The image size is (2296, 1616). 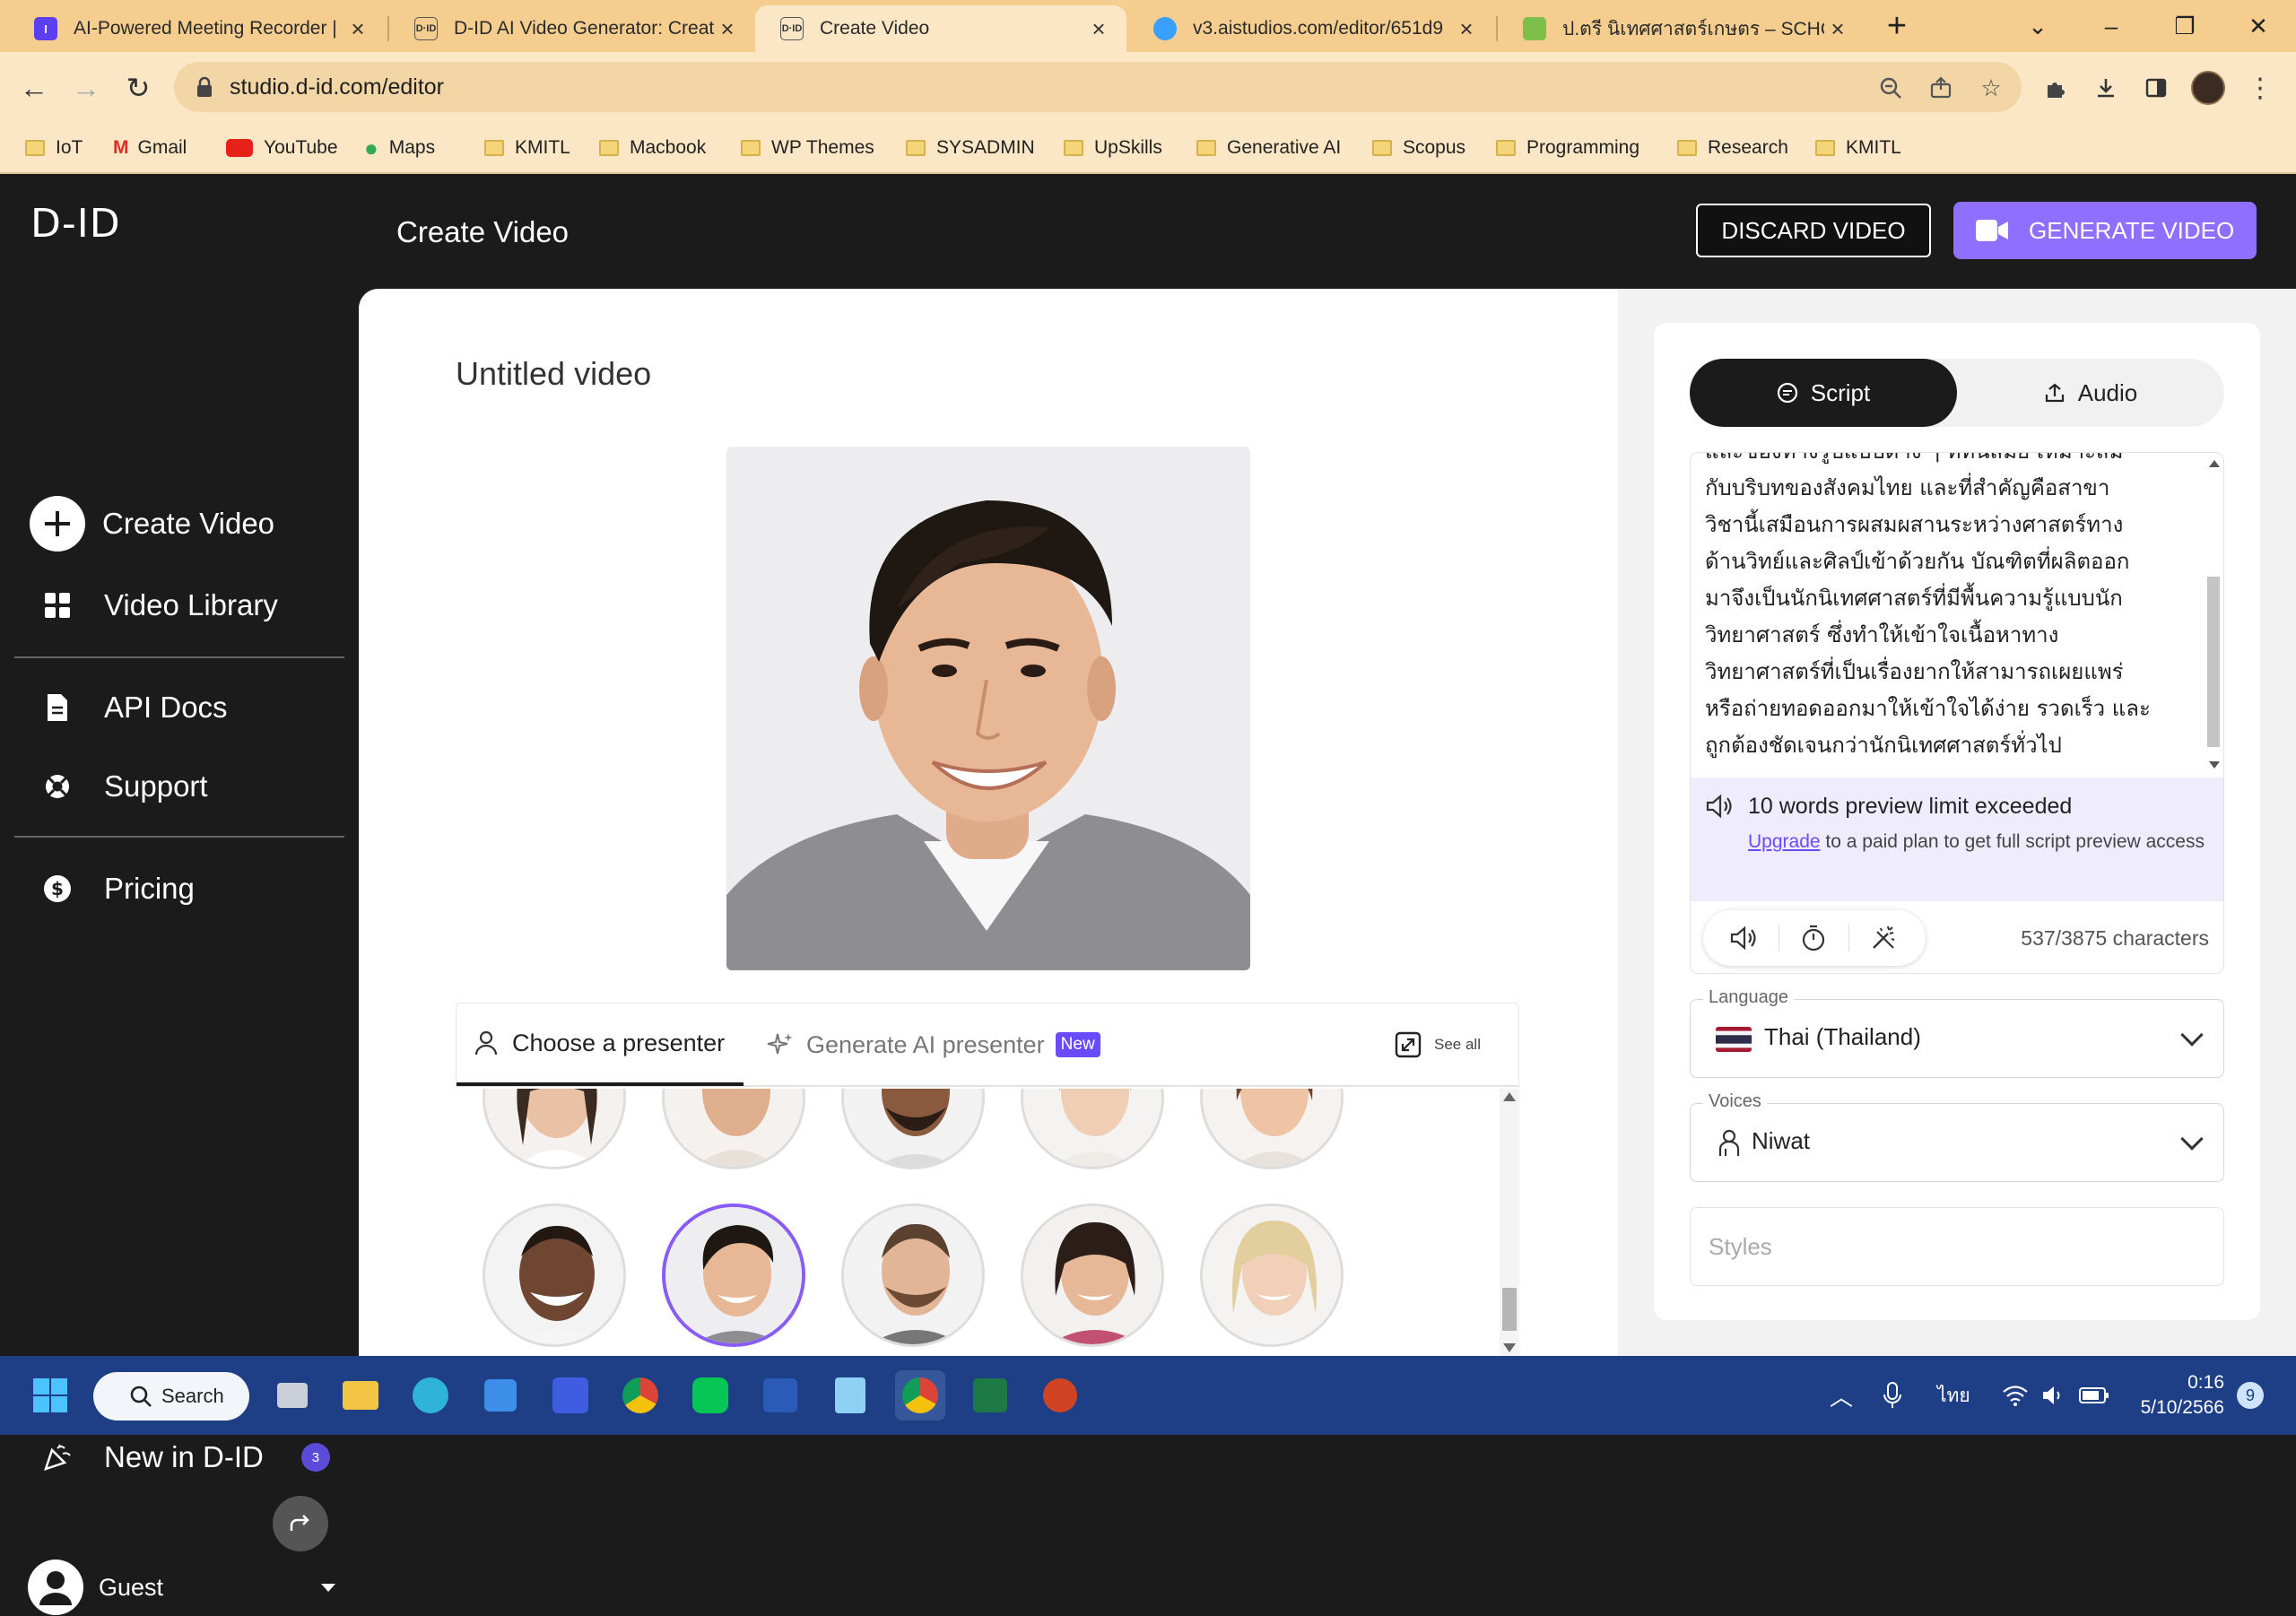 What do you see at coordinates (1268, 148) in the screenshot?
I see `bookmark-generative-ai: Generative AI` at bounding box center [1268, 148].